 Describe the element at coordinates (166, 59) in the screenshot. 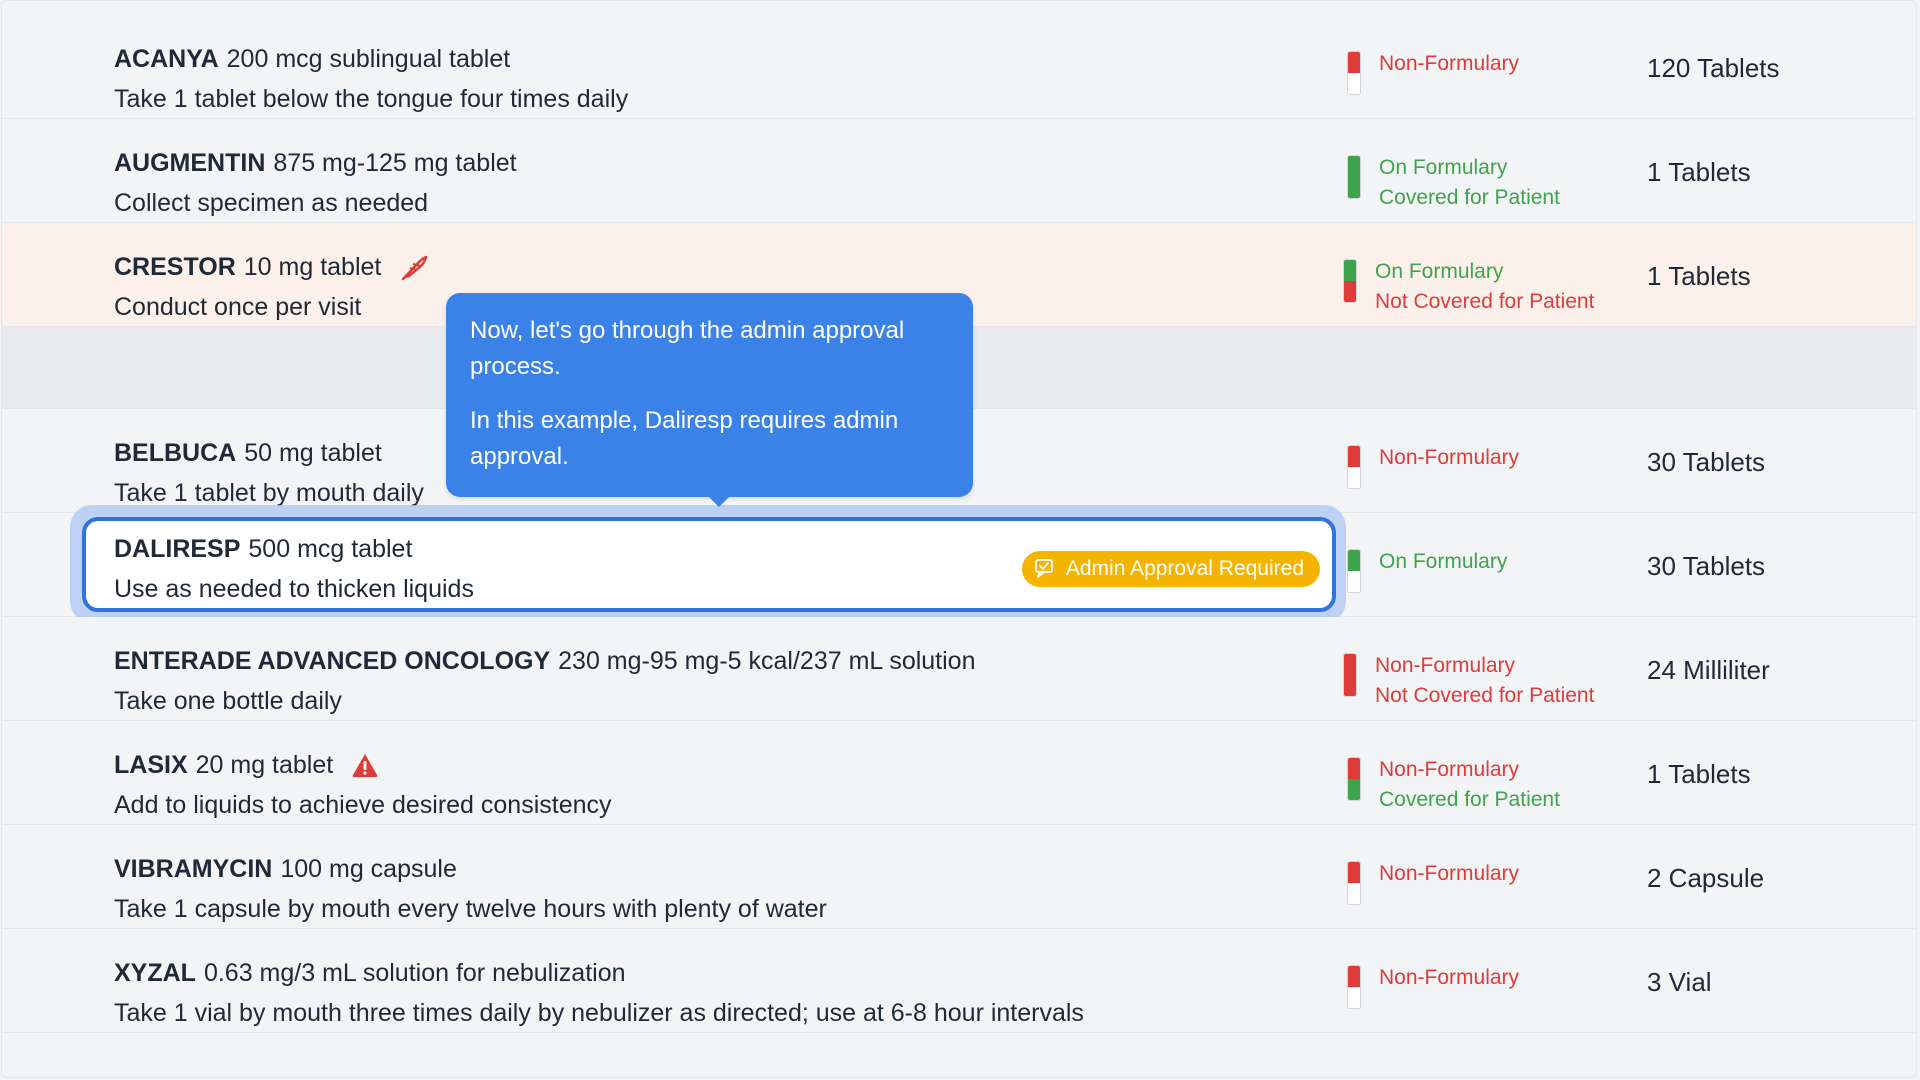

I see `medication-name: ACANYA` at that location.